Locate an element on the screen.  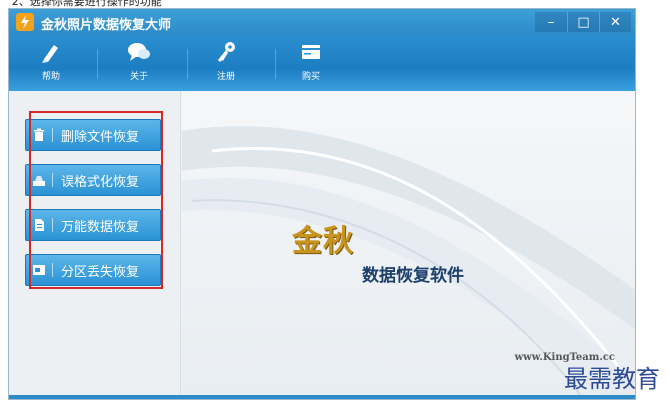
close-button: ✕ is located at coordinates (615, 22).